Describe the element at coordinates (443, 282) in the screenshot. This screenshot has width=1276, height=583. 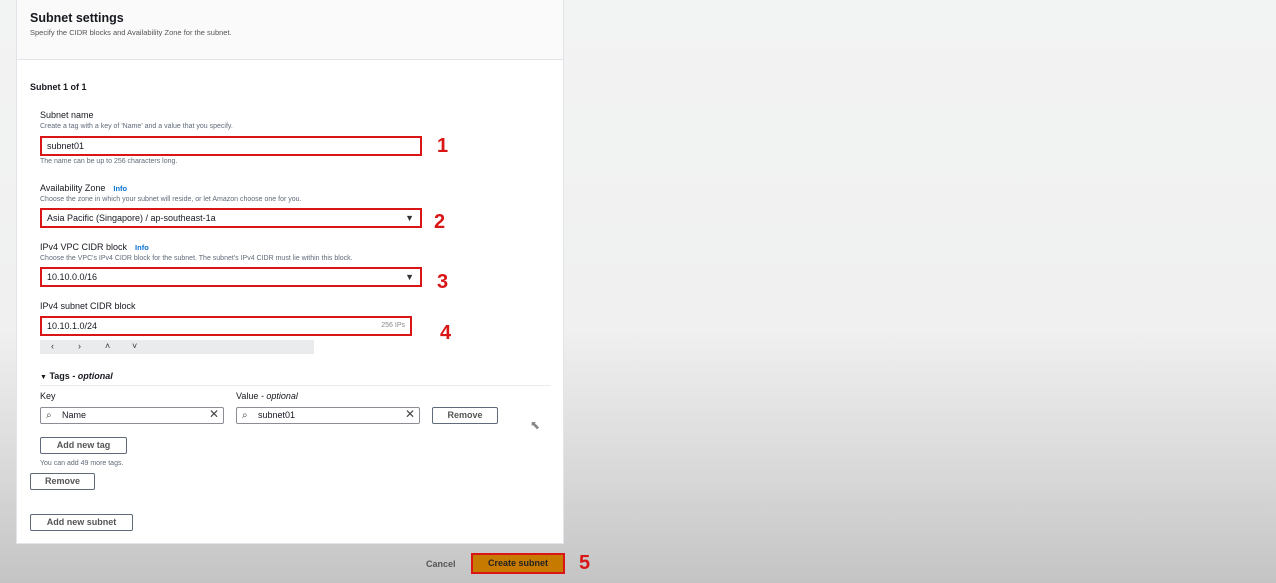
I see `annotation-3: 3` at that location.